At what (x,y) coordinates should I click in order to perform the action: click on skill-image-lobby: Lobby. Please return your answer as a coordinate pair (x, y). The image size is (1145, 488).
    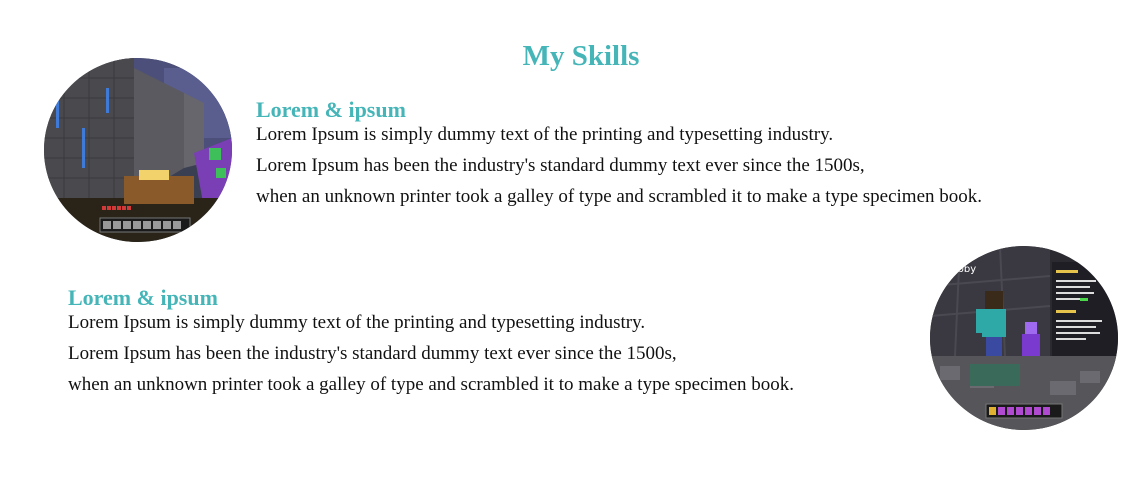
    Looking at the image, I should click on (1024, 338).